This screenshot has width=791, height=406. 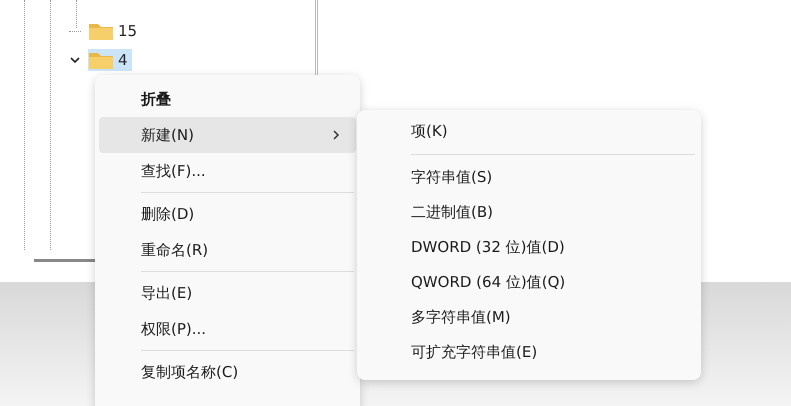 I want to click on tree-item: 4, so click(x=110, y=59).